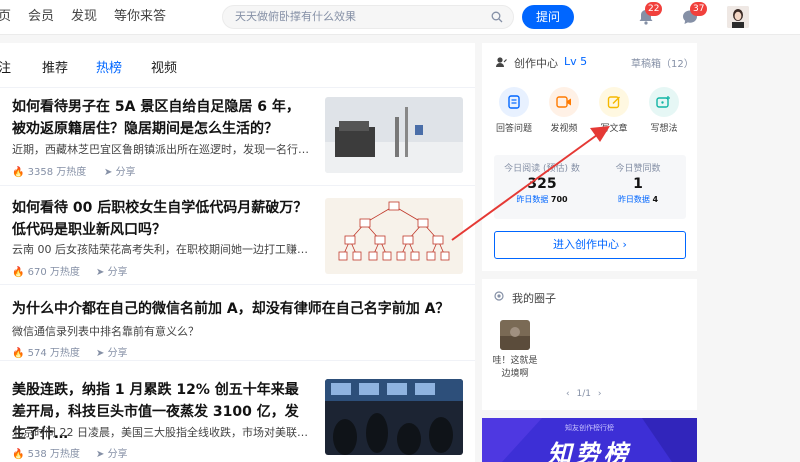 This screenshot has height=462, width=800. Describe the element at coordinates (536, 63) in the screenshot. I see `creator-title: 创作中心` at that location.